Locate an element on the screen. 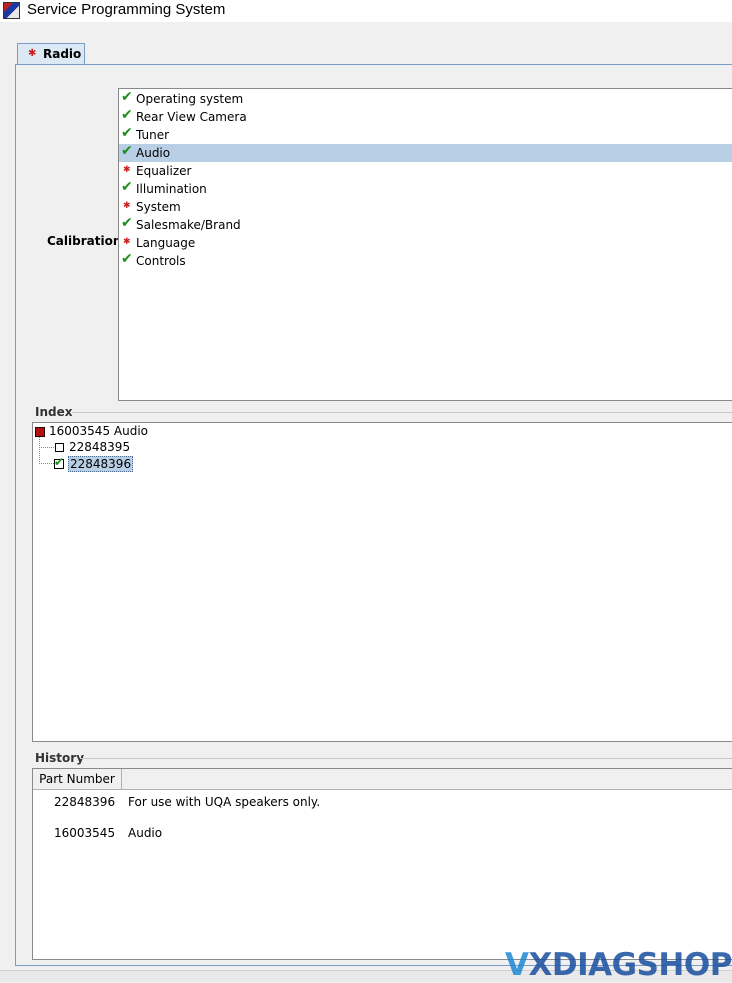  calibration-item: ✱ System is located at coordinates (425, 207).